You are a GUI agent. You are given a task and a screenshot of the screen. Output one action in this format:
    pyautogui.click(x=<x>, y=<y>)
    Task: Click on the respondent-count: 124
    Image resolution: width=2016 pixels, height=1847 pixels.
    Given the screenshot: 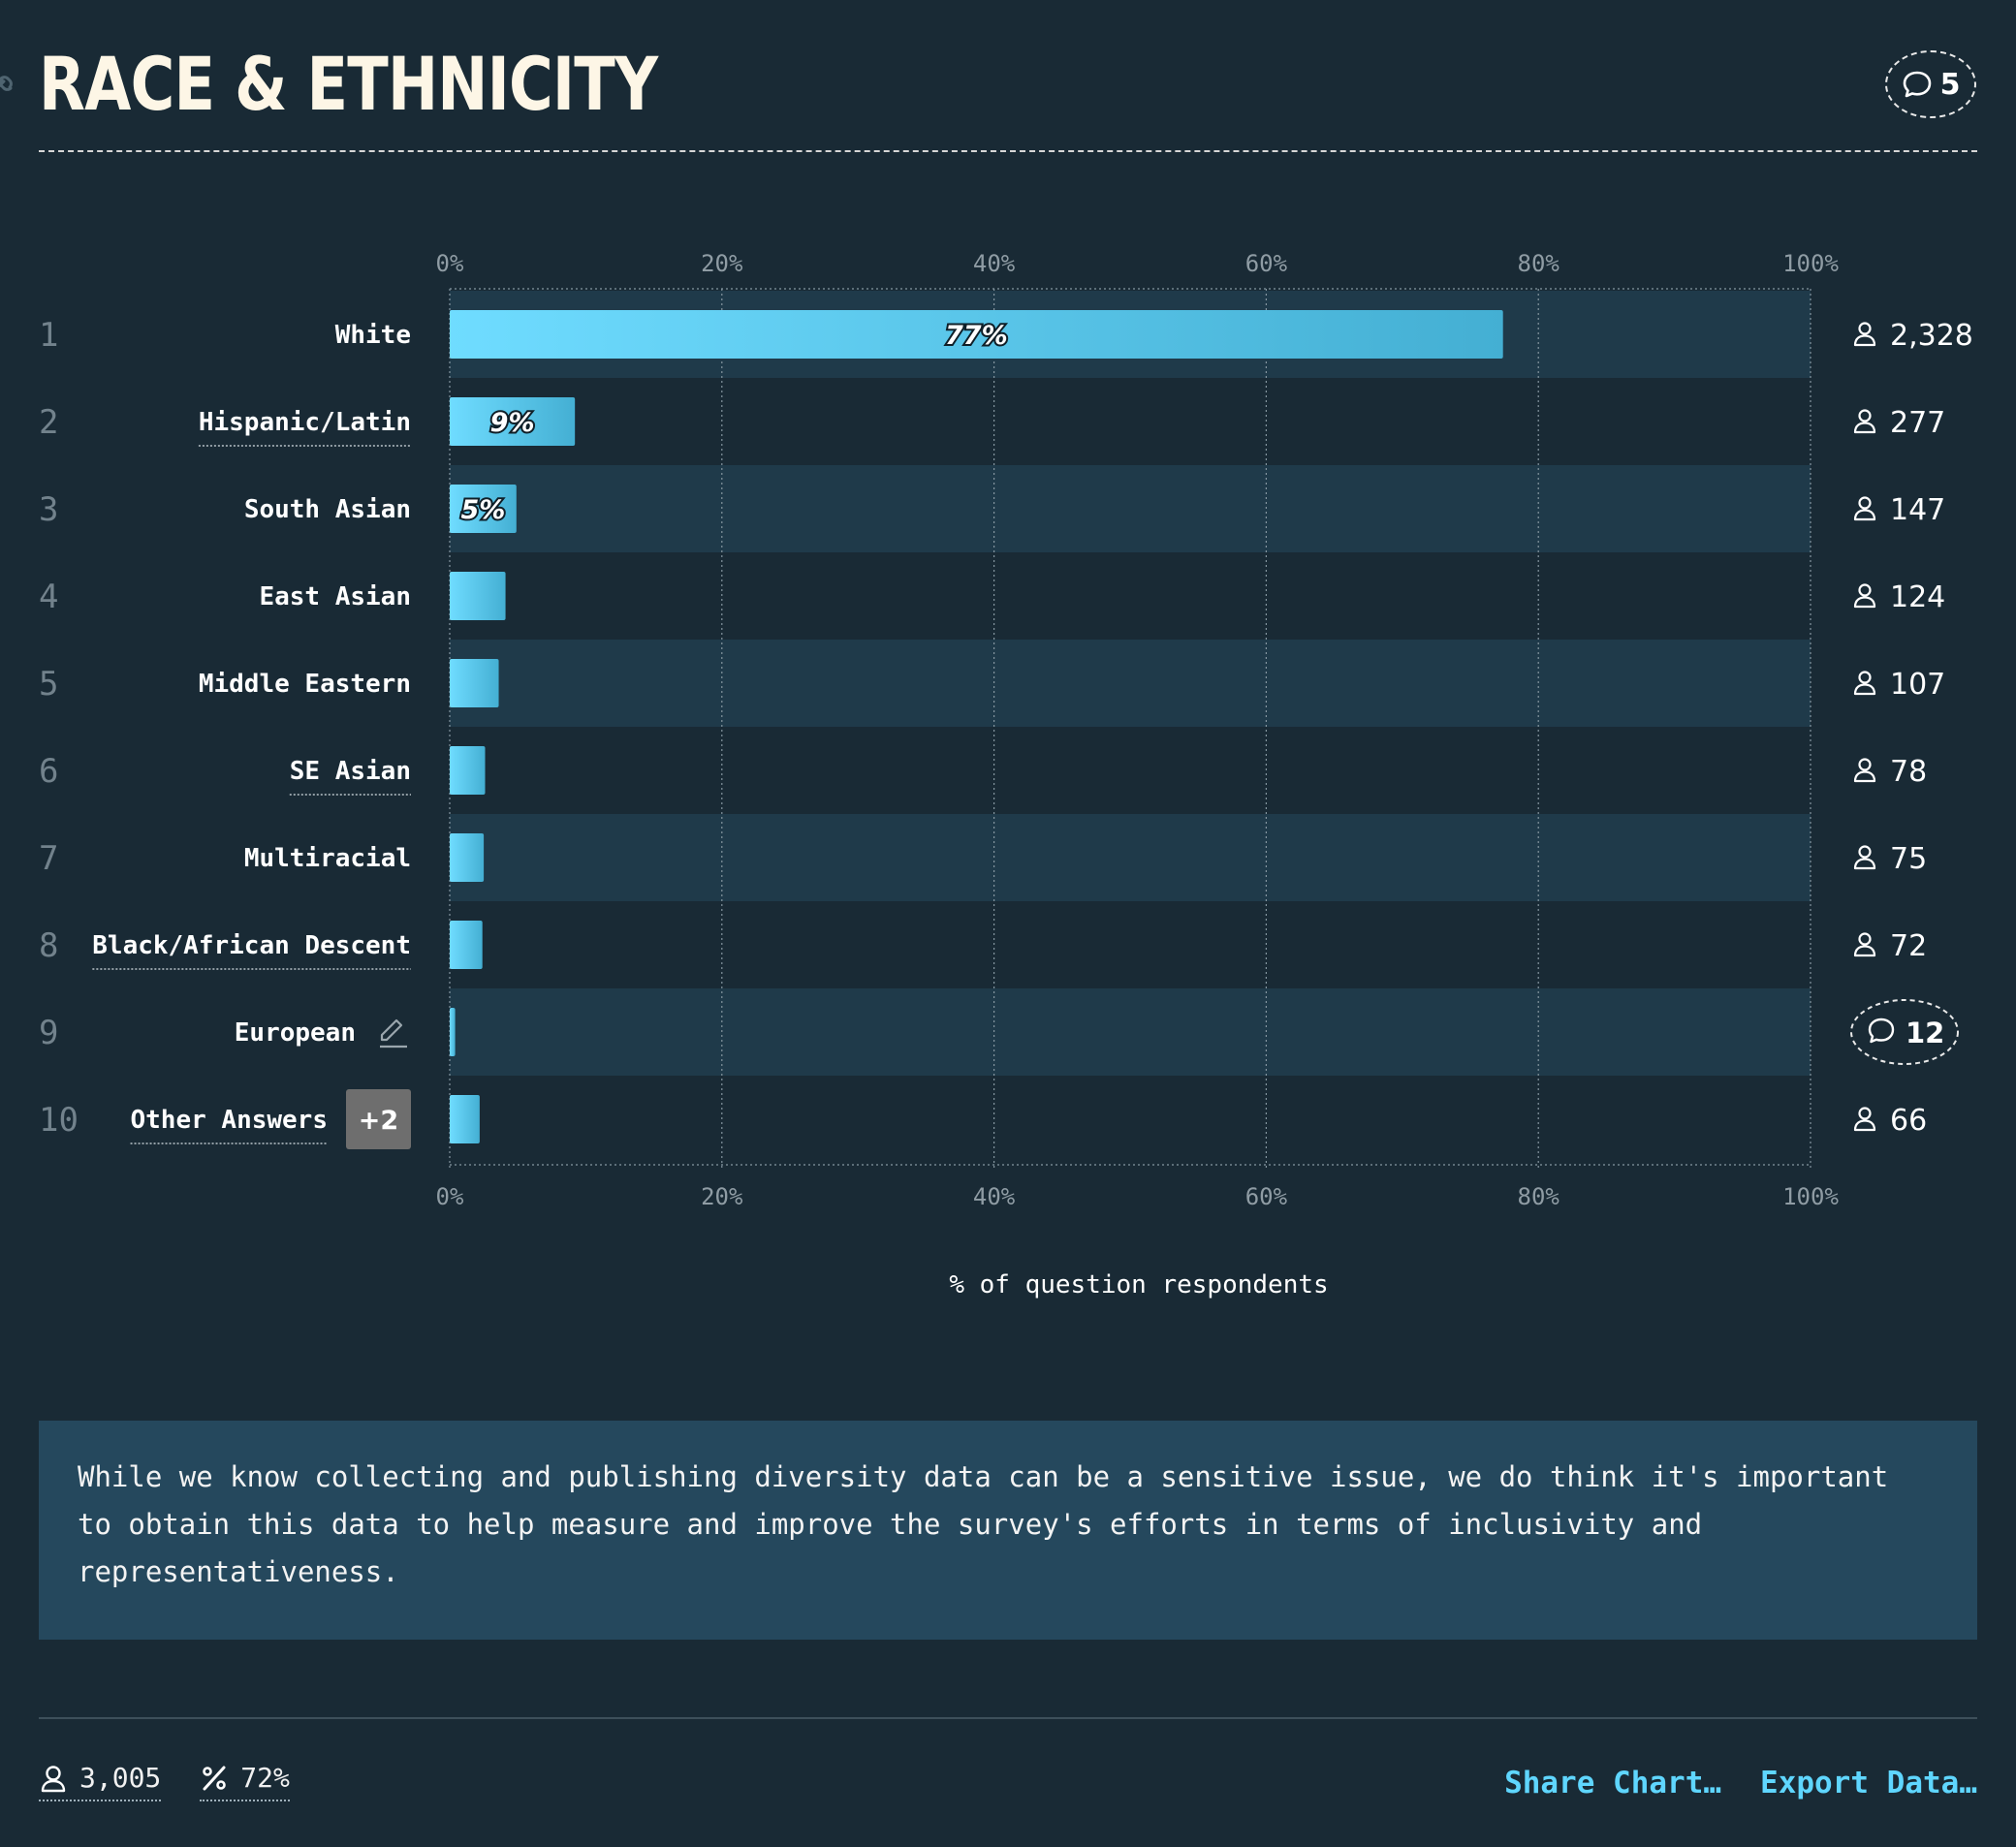 What is the action you would take?
    pyautogui.click(x=1918, y=597)
    